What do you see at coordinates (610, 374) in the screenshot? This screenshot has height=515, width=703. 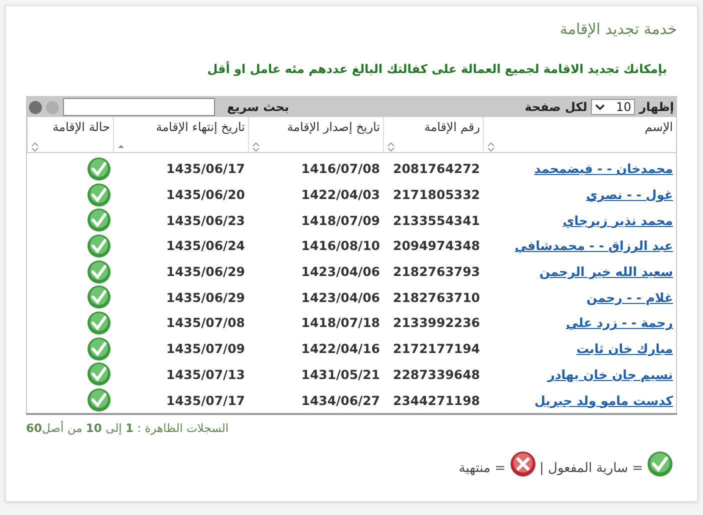 I see `name-link: نسيم جان خان بهادر` at bounding box center [610, 374].